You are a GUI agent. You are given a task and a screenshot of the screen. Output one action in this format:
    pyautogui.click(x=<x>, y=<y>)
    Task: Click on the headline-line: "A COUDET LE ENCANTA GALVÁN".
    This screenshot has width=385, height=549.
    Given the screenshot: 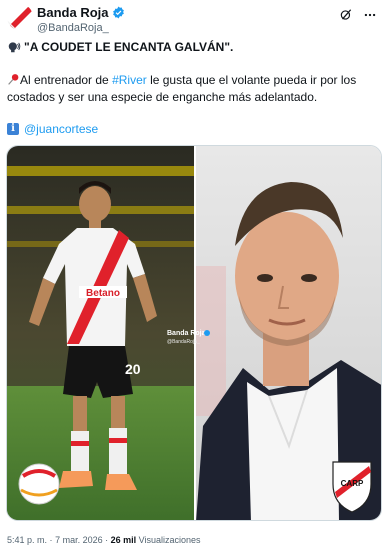 What is the action you would take?
    pyautogui.click(x=192, y=47)
    